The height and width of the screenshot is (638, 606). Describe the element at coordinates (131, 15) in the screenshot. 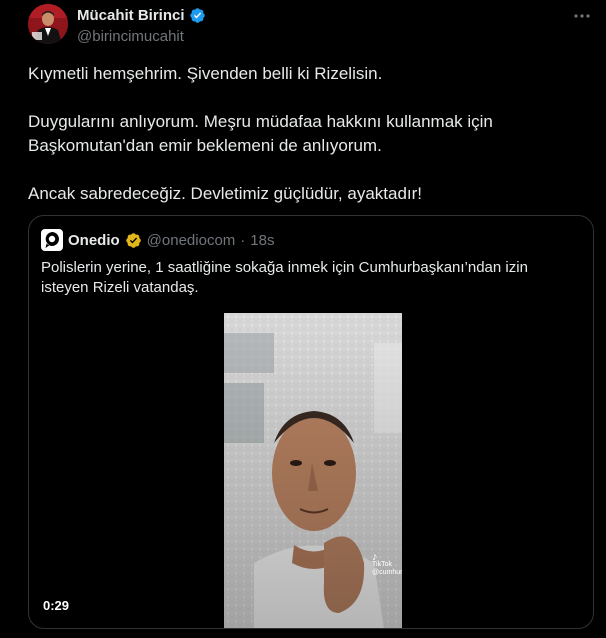

I see `author-display-name: Mücahit Birinci` at that location.